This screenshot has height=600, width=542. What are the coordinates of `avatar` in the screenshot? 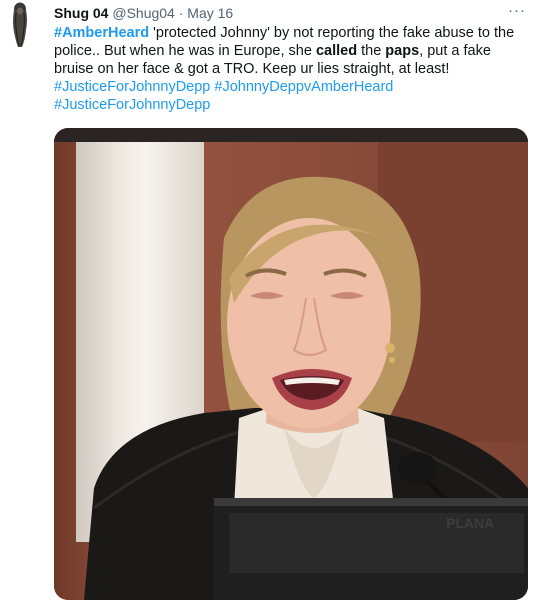 It's located at (20, 25).